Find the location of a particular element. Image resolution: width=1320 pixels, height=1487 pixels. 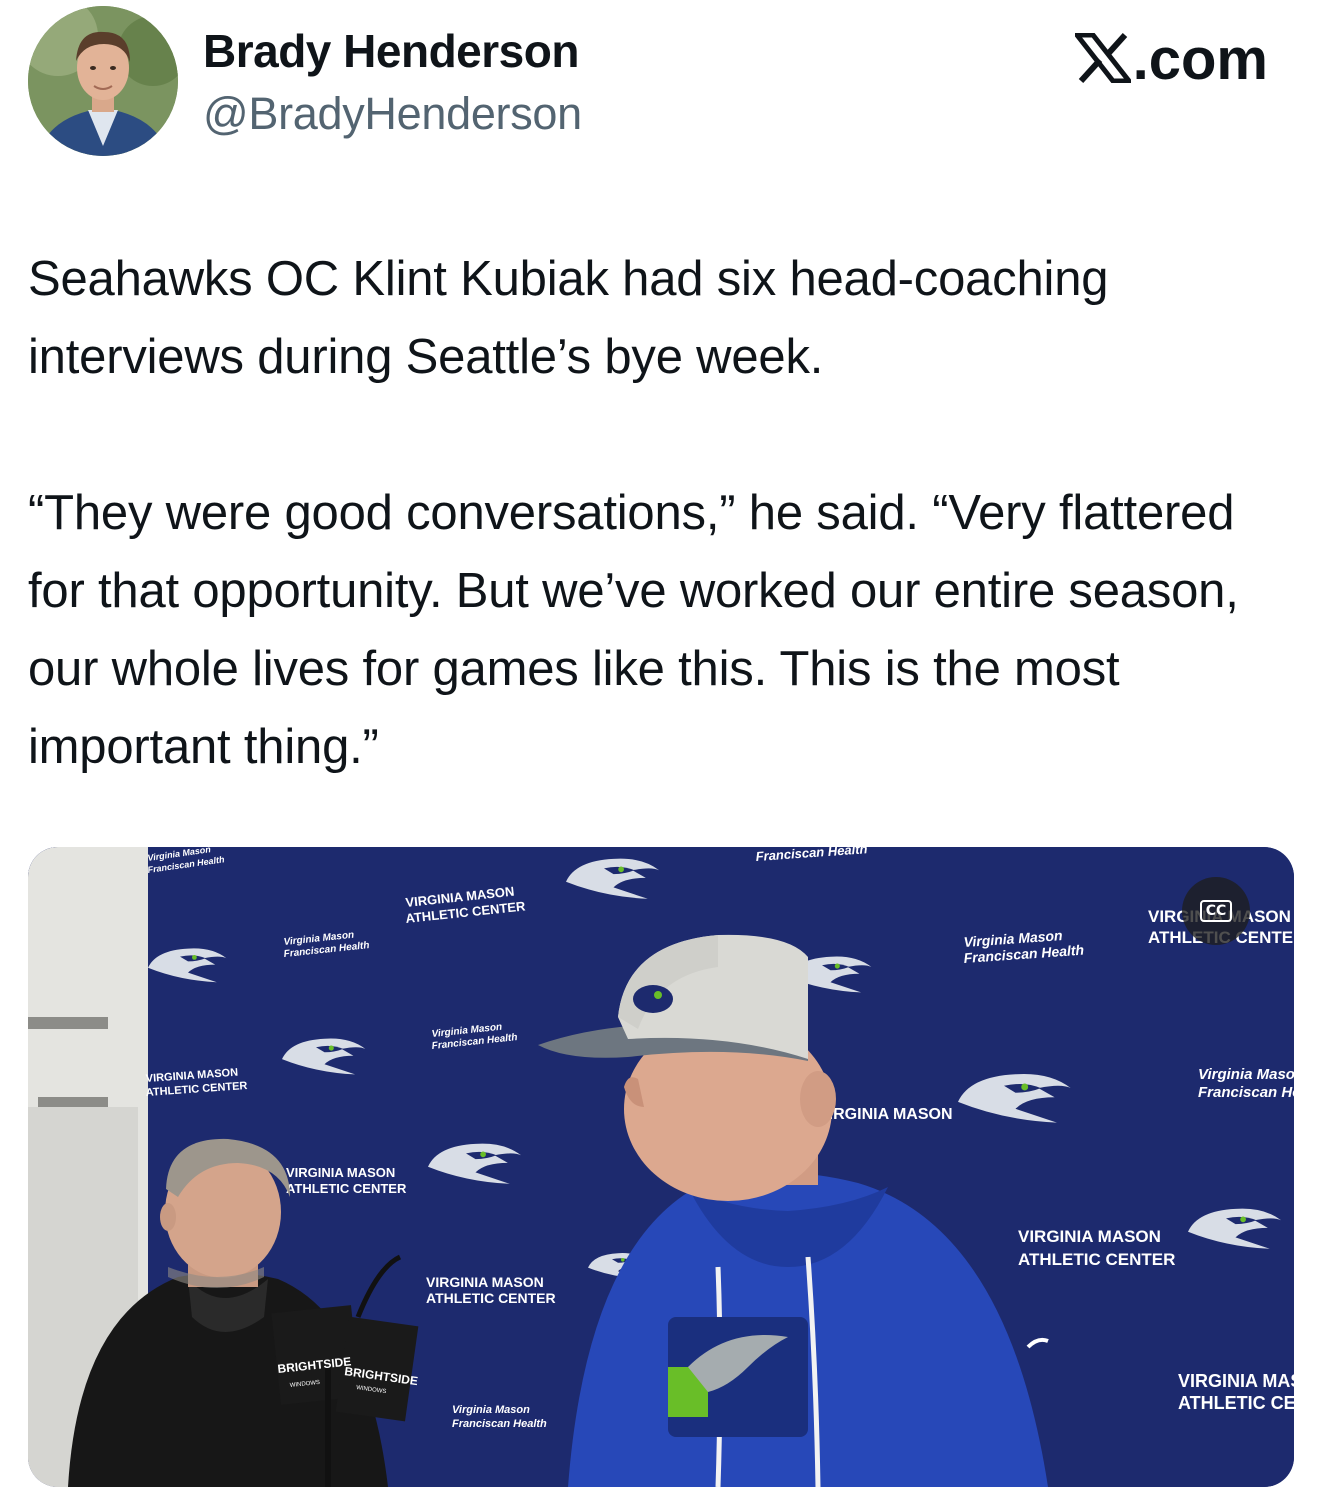

x-logo-text: .com is located at coordinates (1200, 59).